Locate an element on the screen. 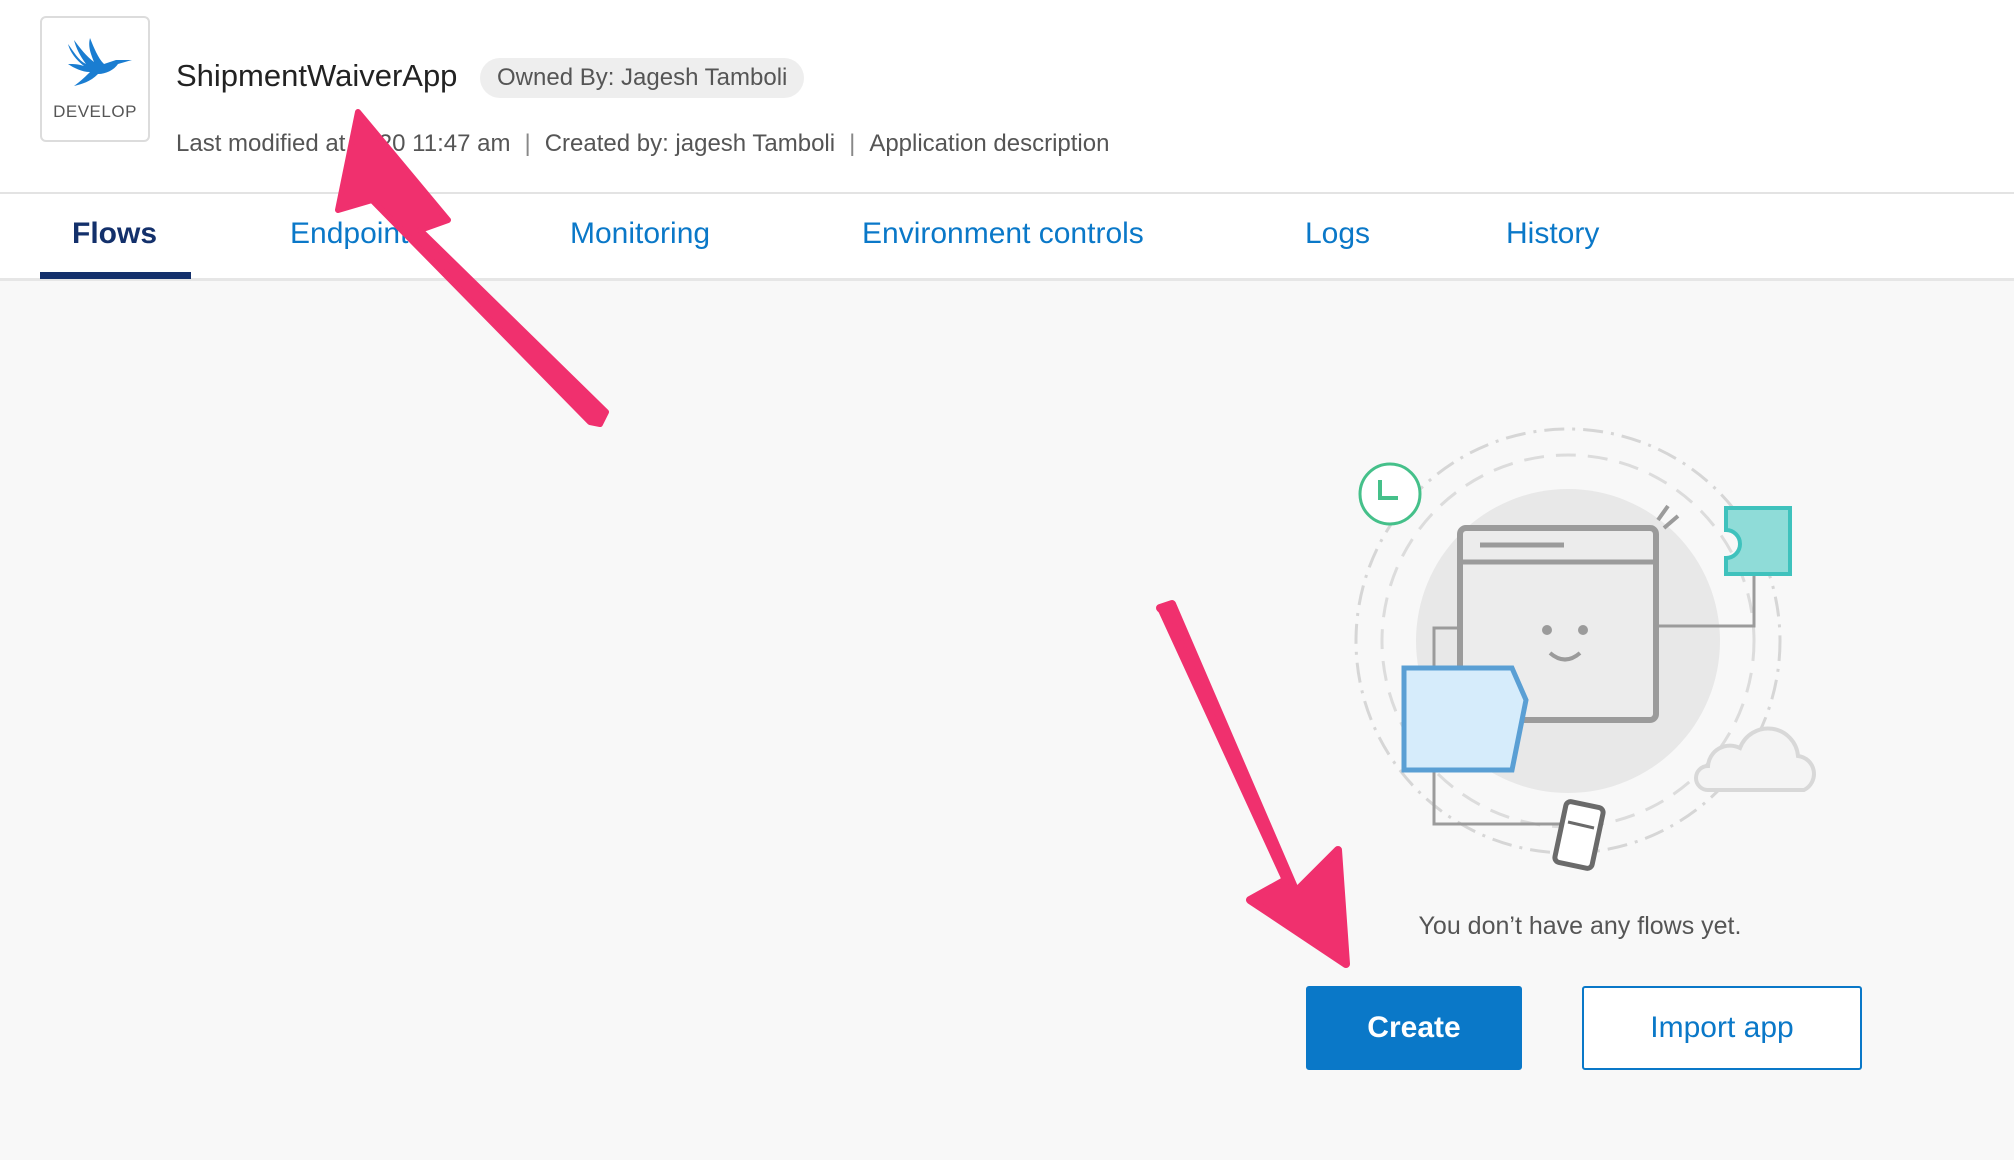 This screenshot has width=2014, height=1160. tab-endpoints: Endpoints is located at coordinates (356, 236).